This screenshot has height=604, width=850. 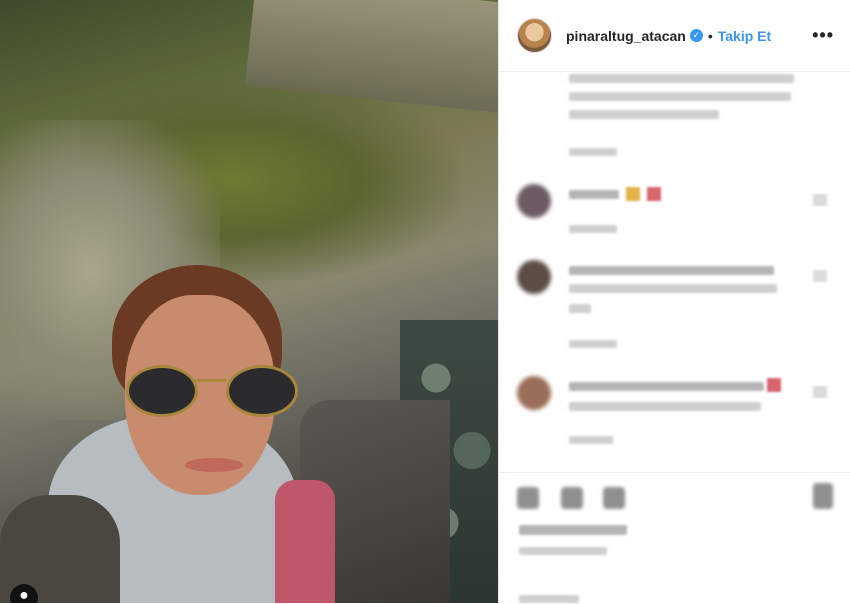 What do you see at coordinates (823, 496) in the screenshot?
I see `bookmark-icon` at bounding box center [823, 496].